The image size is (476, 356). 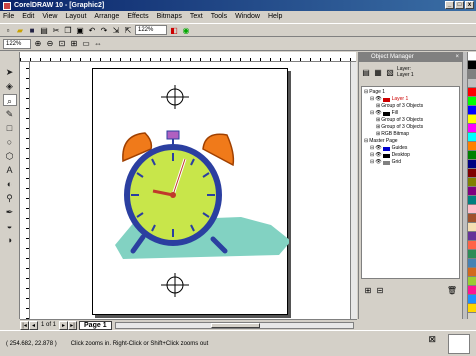 I want to click on vertical-ruler, so click(x=25, y=190).